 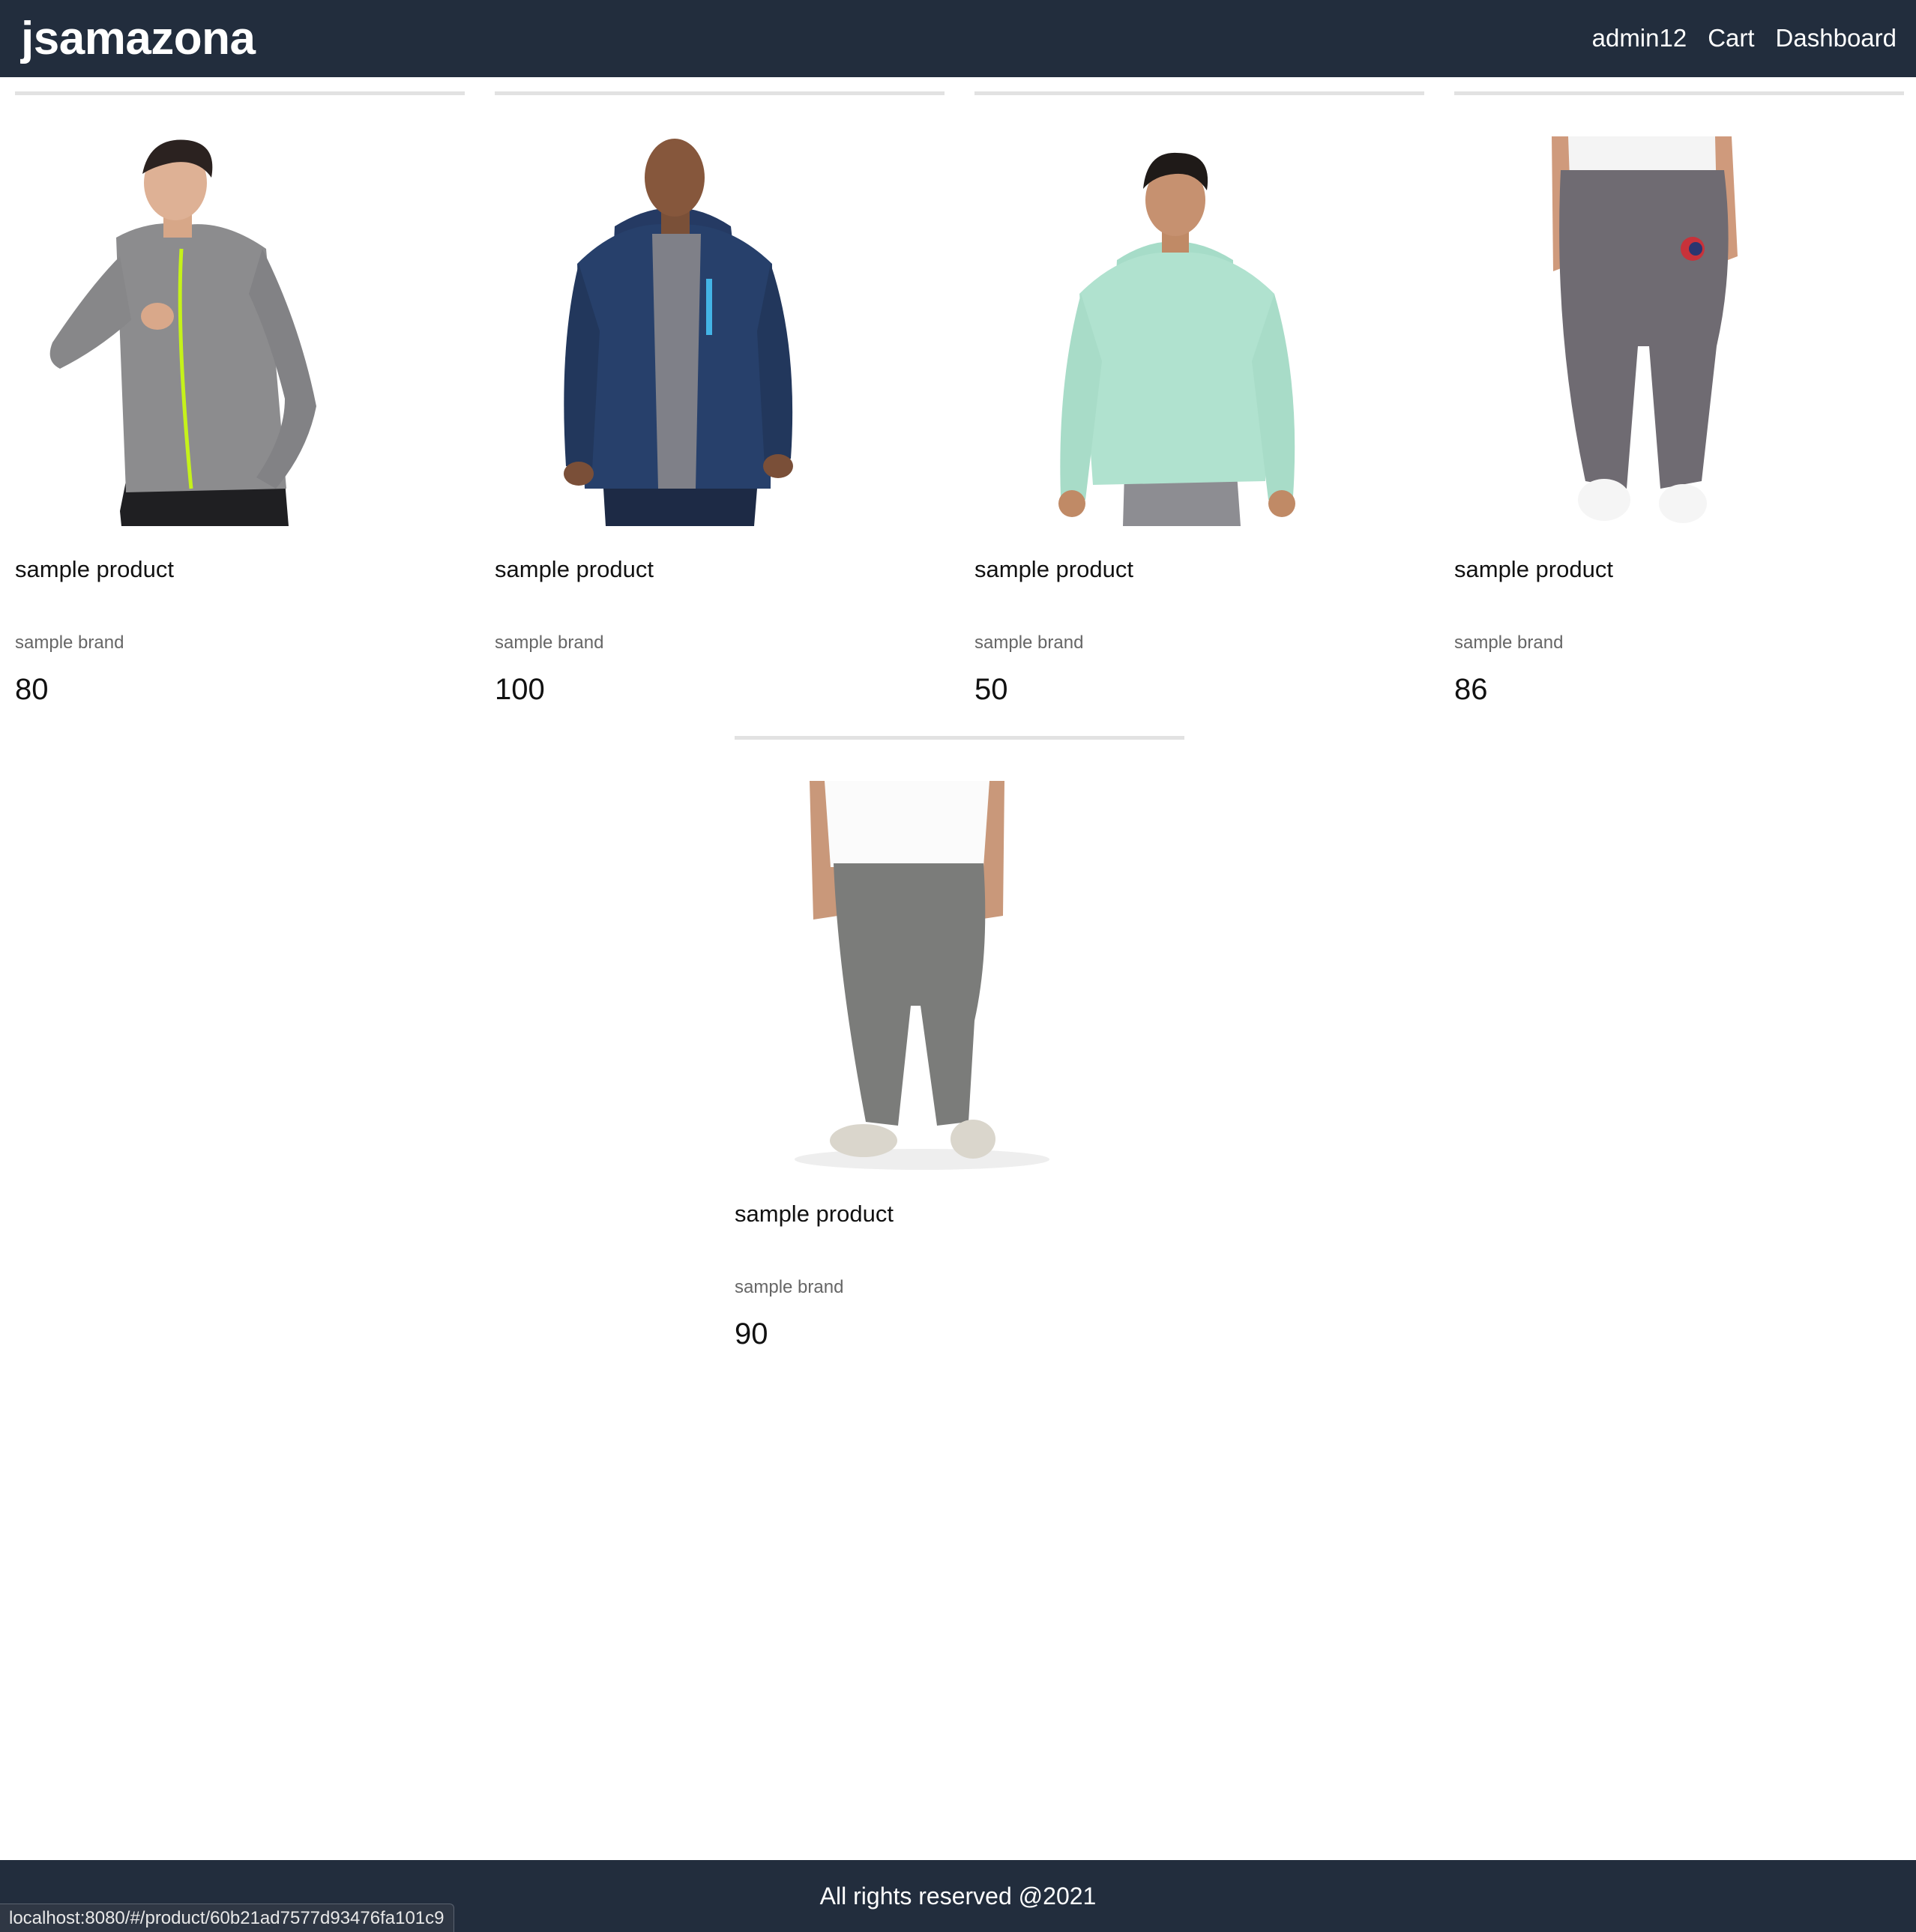 What do you see at coordinates (1169, 331) in the screenshot?
I see `product-image-mint-hoodie` at bounding box center [1169, 331].